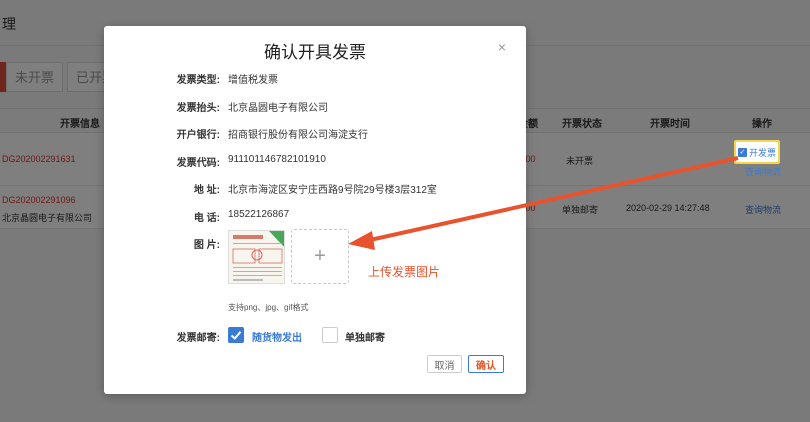  What do you see at coordinates (762, 152) in the screenshot?
I see `issue-invoice-label: 开发票` at bounding box center [762, 152].